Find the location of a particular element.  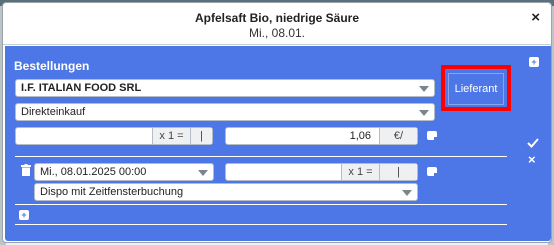

delivery-date-value: Mi., 08.01.2025 00:00 is located at coordinates (93, 172).